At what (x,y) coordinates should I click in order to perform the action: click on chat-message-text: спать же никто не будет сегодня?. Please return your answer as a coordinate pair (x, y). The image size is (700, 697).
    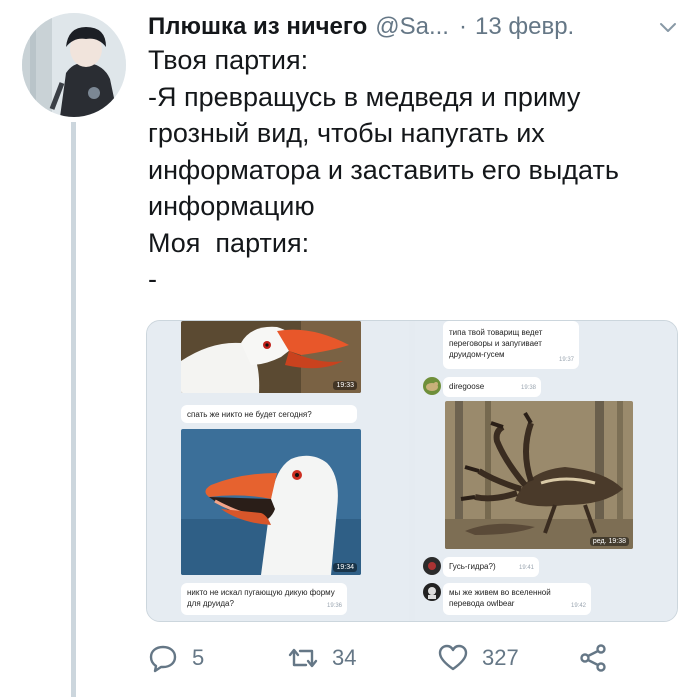
    Looking at the image, I should click on (249, 414).